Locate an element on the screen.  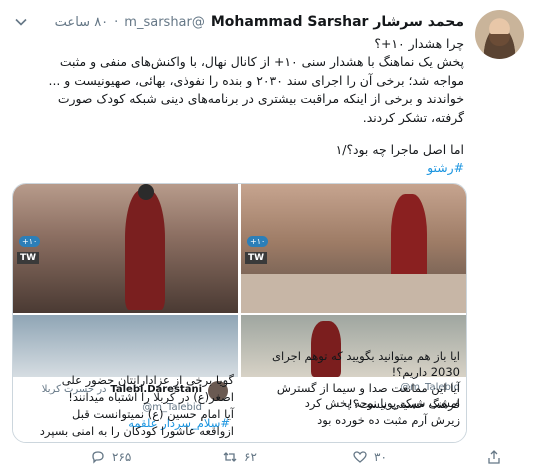
share-button is located at coordinates (494, 457).